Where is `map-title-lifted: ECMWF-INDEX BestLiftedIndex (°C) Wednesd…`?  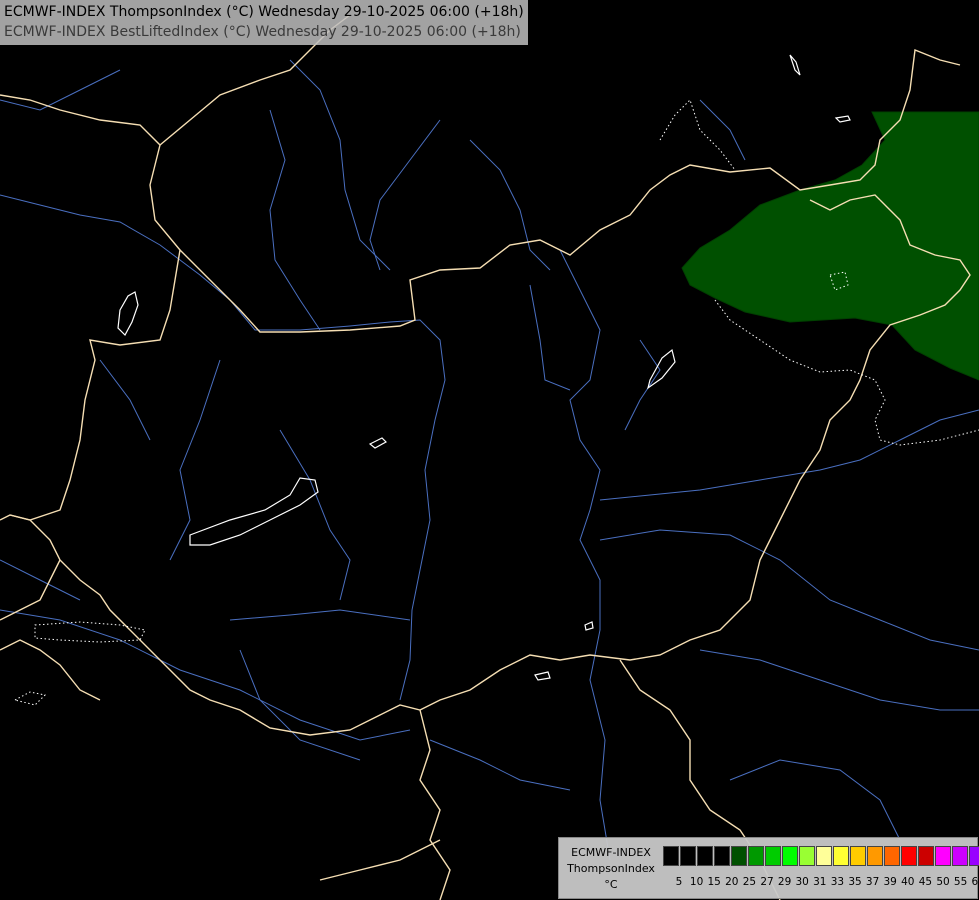 map-title-lifted: ECMWF-INDEX BestLiftedIndex (°C) Wednesd… is located at coordinates (262, 32).